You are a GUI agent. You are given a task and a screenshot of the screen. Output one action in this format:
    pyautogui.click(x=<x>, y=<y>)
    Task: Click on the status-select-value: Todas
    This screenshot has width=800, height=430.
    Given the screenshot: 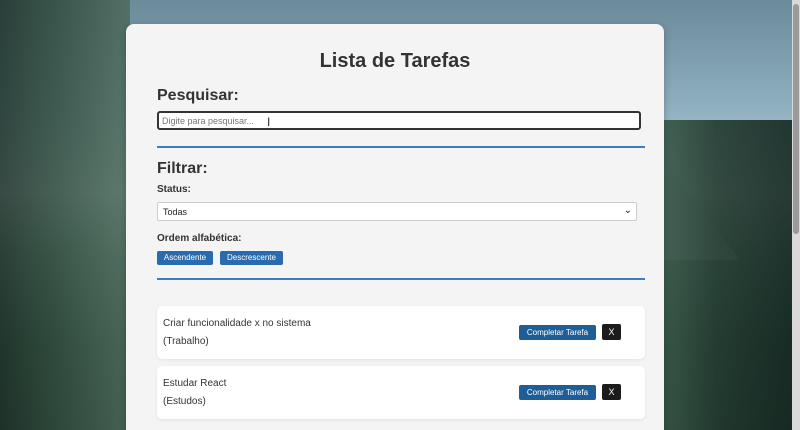 What is the action you would take?
    pyautogui.click(x=175, y=212)
    